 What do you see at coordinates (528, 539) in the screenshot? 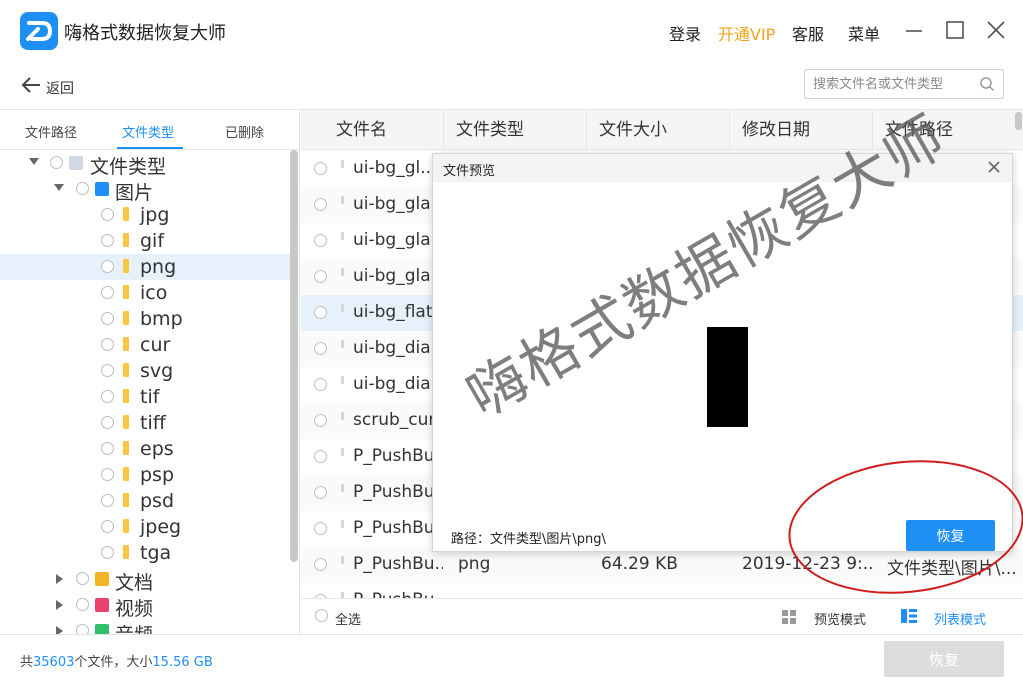
I see `dialog-file-path: 路径：文件类型\图片\png\` at bounding box center [528, 539].